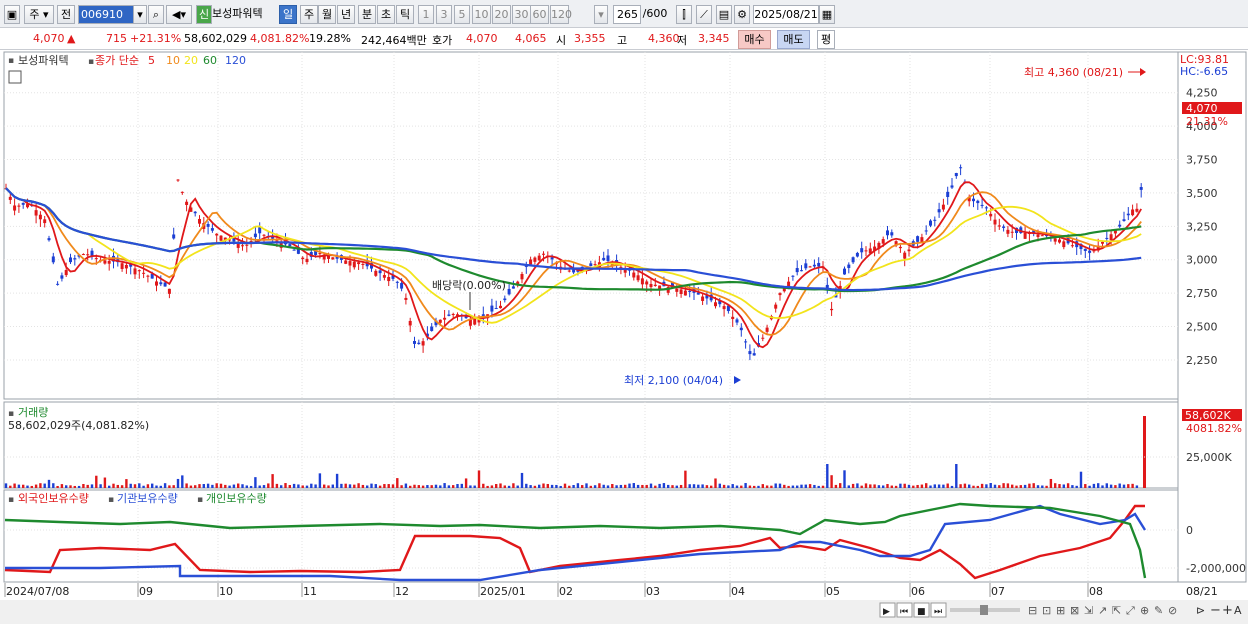  I want to click on period-type-button: 전, so click(66, 14).